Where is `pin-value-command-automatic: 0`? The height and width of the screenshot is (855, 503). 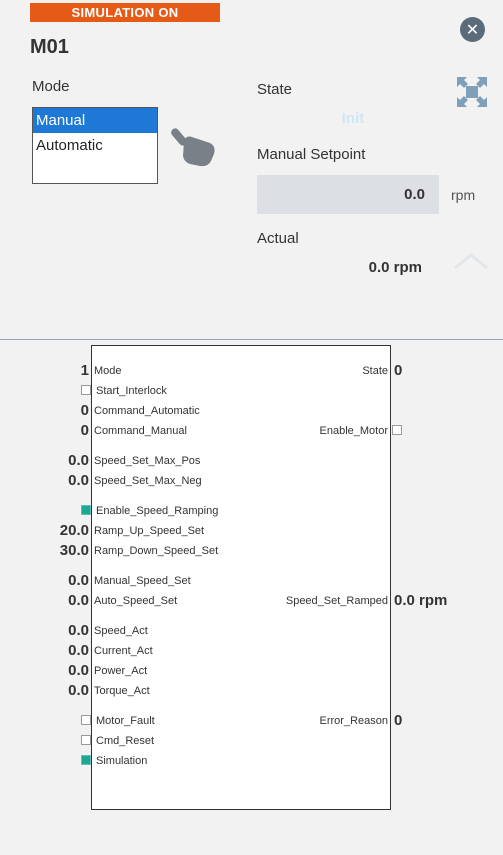
pin-value-command-automatic: 0 is located at coordinates (84, 410).